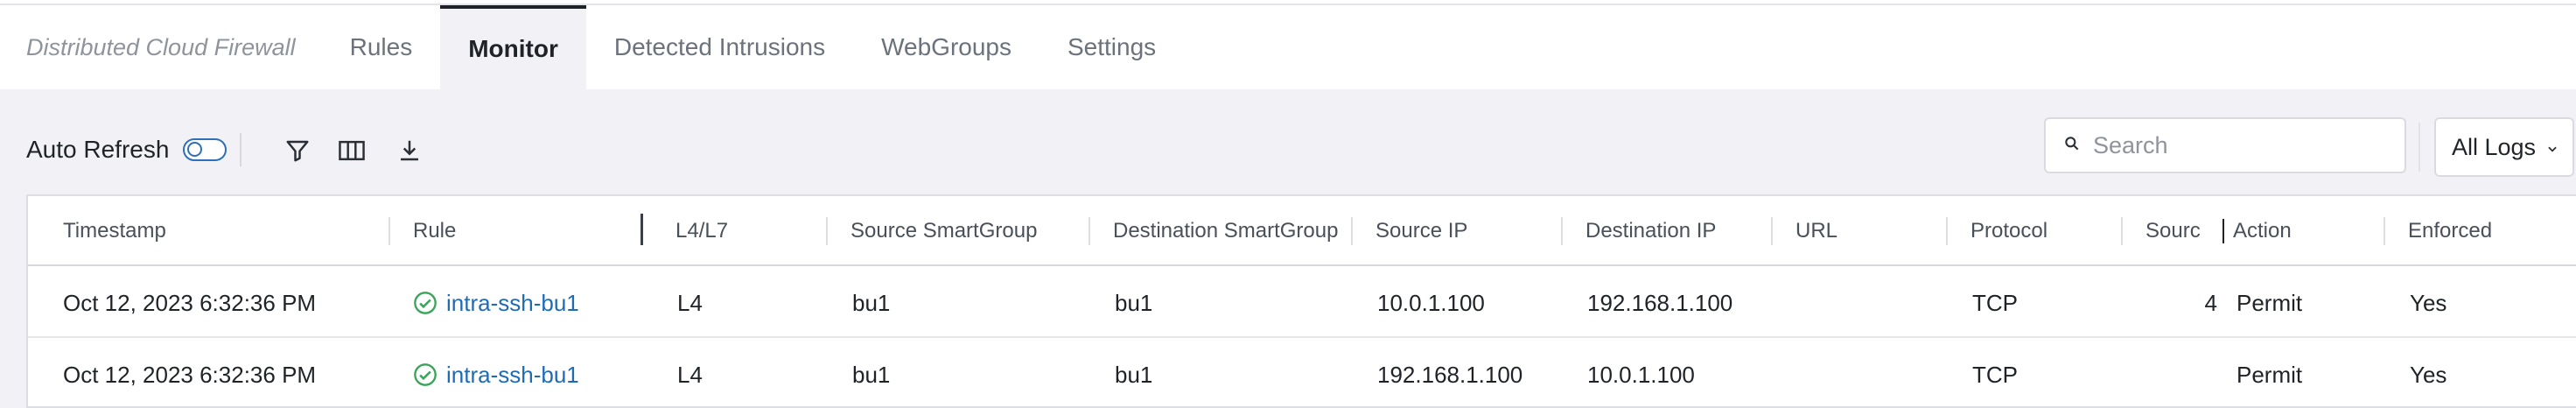  Describe the element at coordinates (2419, 147) in the screenshot. I see `toolbar-divider-right` at that location.